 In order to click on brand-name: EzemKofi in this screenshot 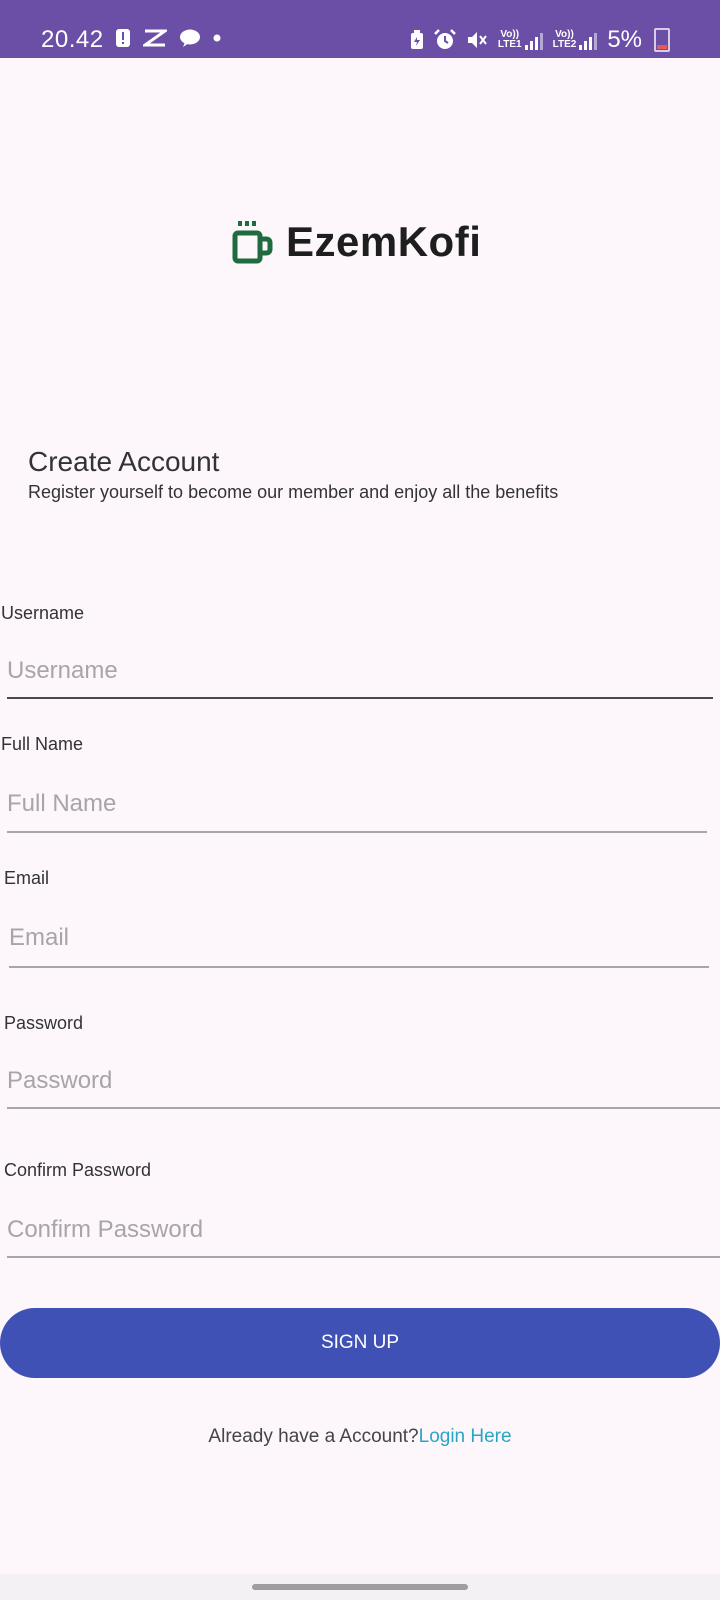, I will do `click(384, 241)`.